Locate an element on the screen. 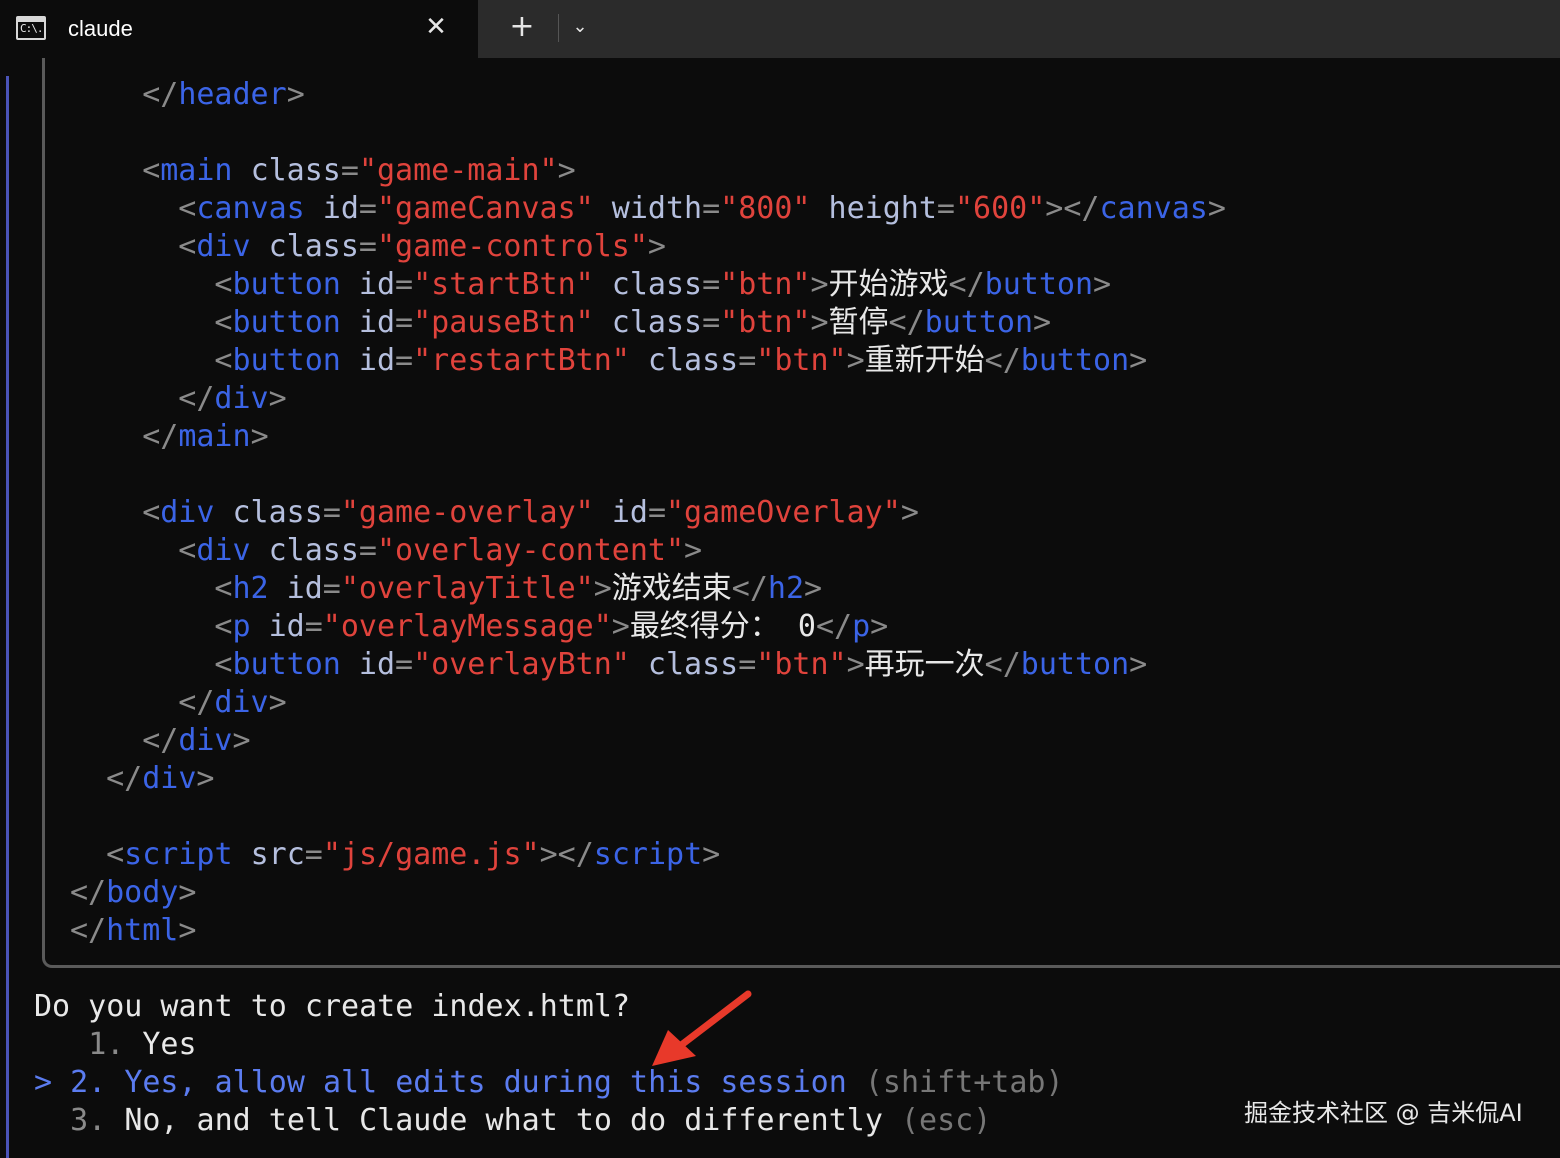  tab-claude: C:\. claude ✕ is located at coordinates (239, 29).